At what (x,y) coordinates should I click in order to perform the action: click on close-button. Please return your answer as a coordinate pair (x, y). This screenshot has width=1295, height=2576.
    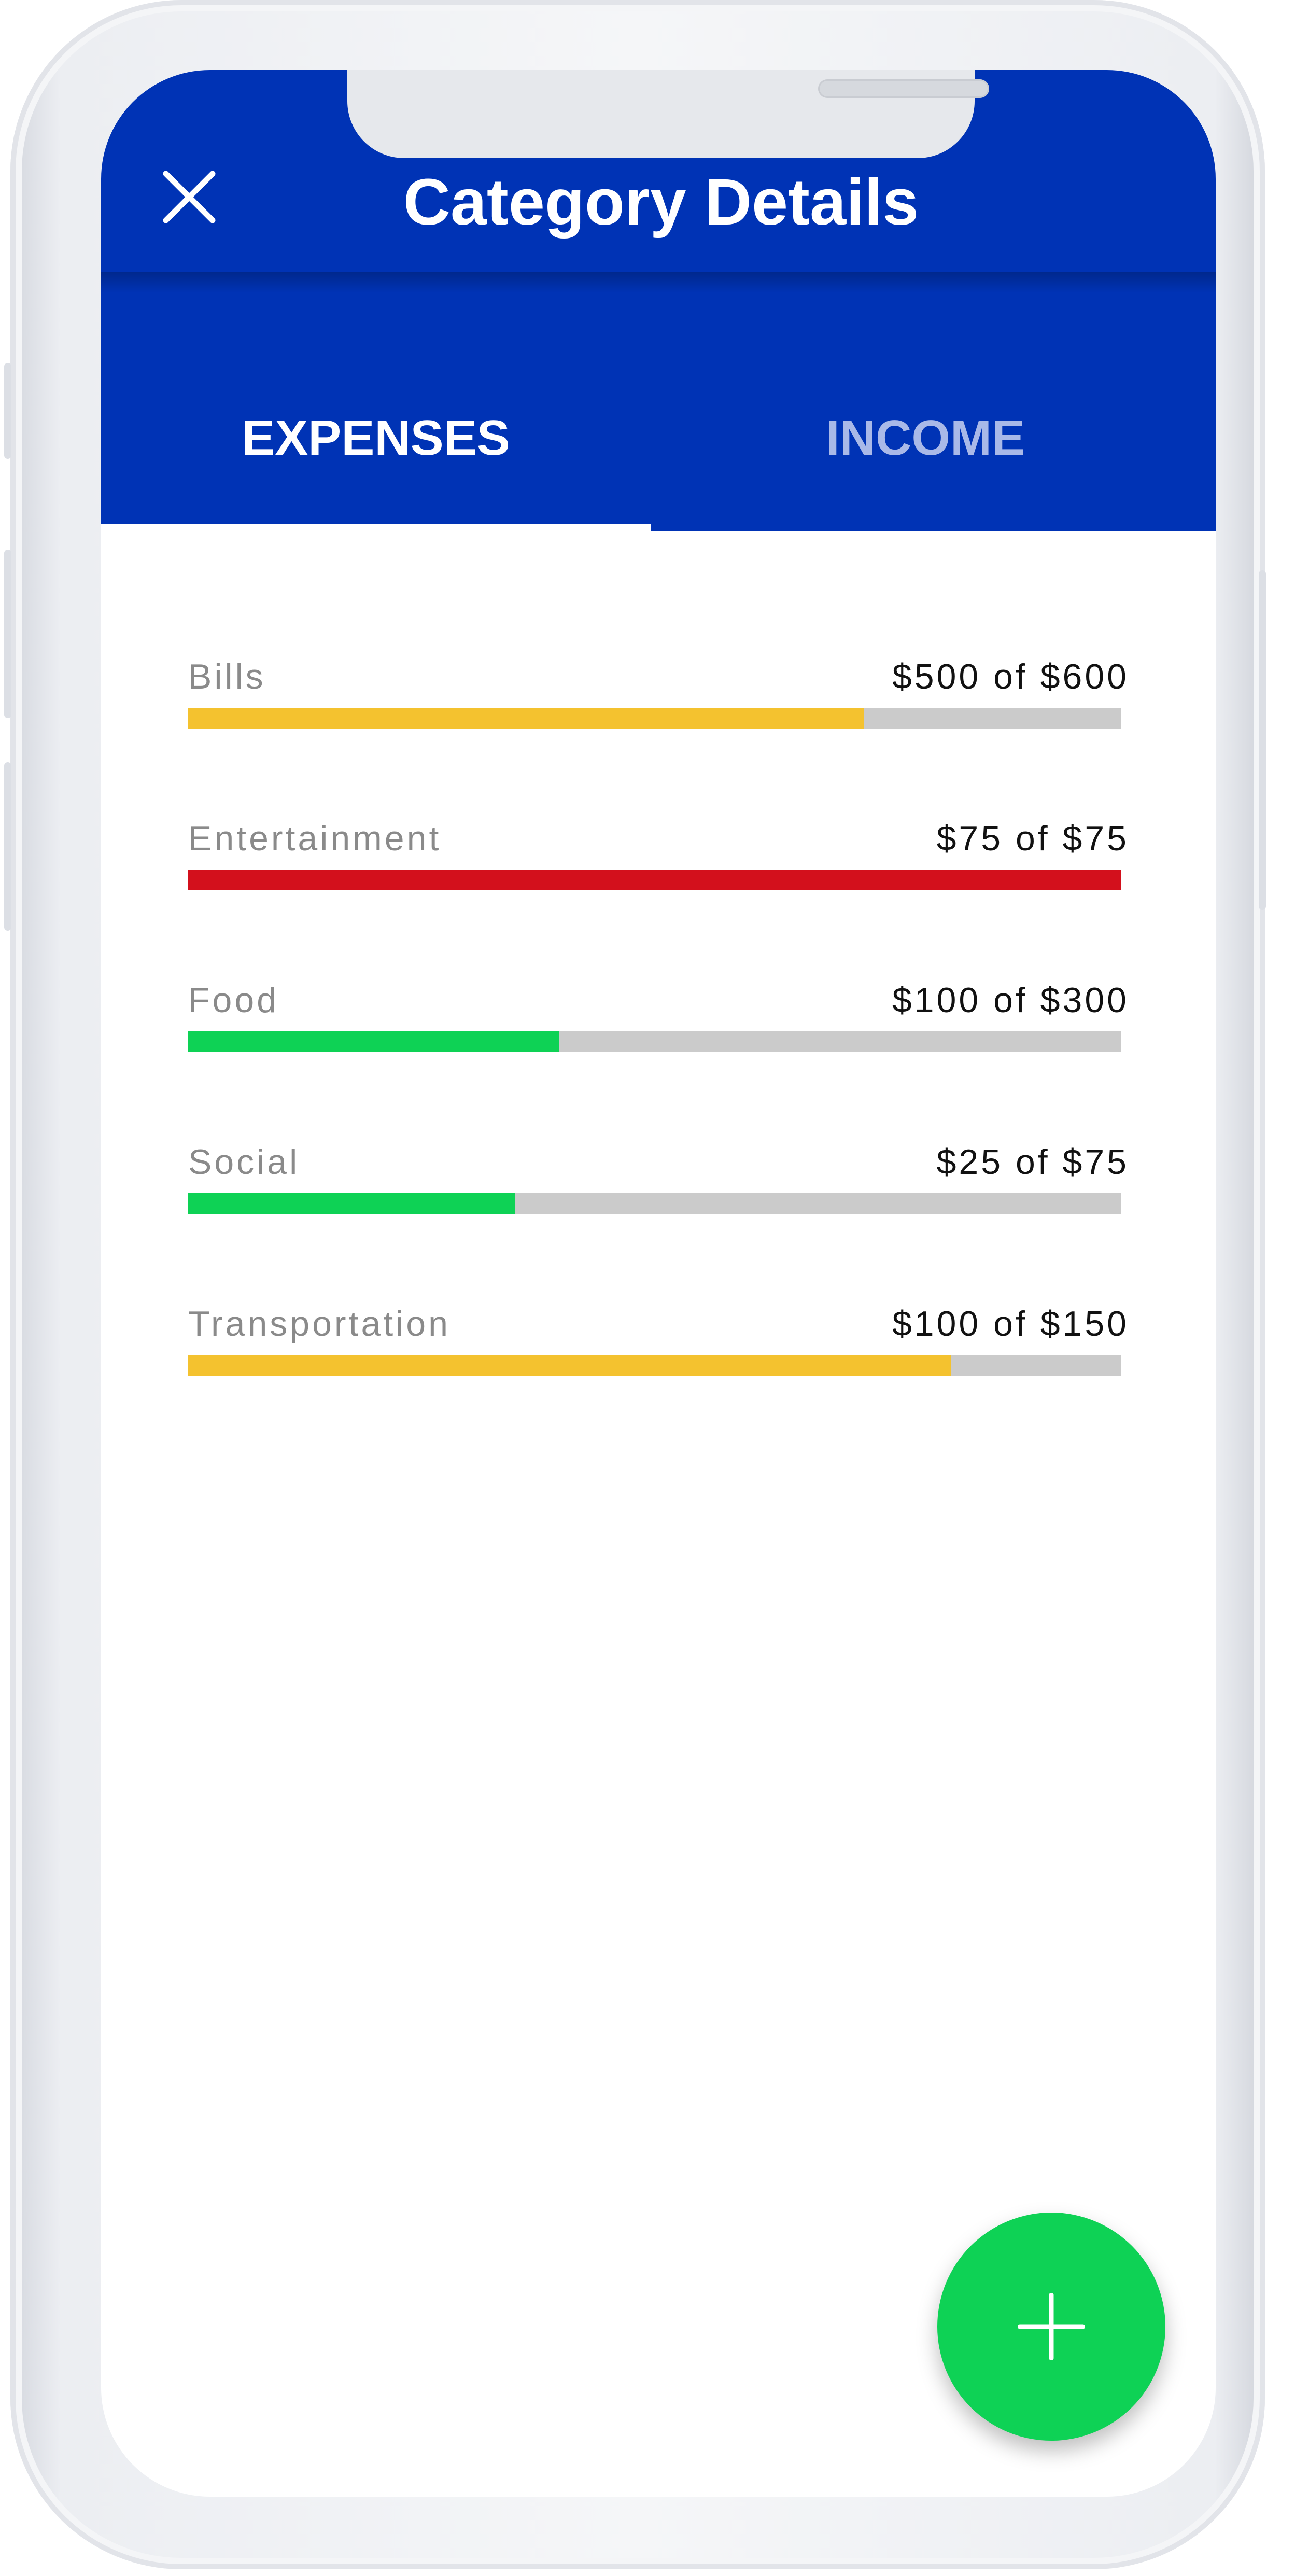
    Looking at the image, I should click on (189, 197).